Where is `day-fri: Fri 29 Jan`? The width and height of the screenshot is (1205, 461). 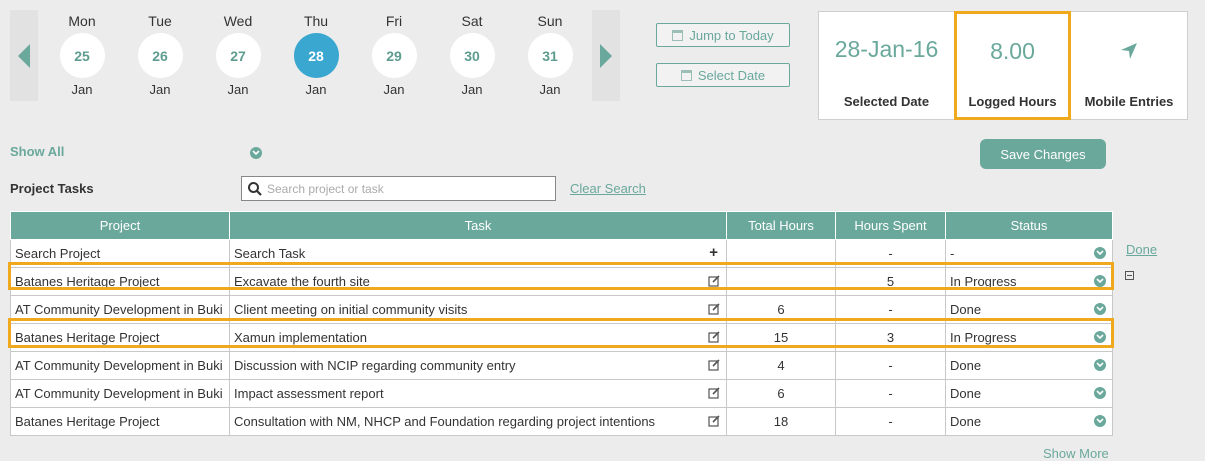
day-fri: Fri 29 Jan is located at coordinates (394, 55).